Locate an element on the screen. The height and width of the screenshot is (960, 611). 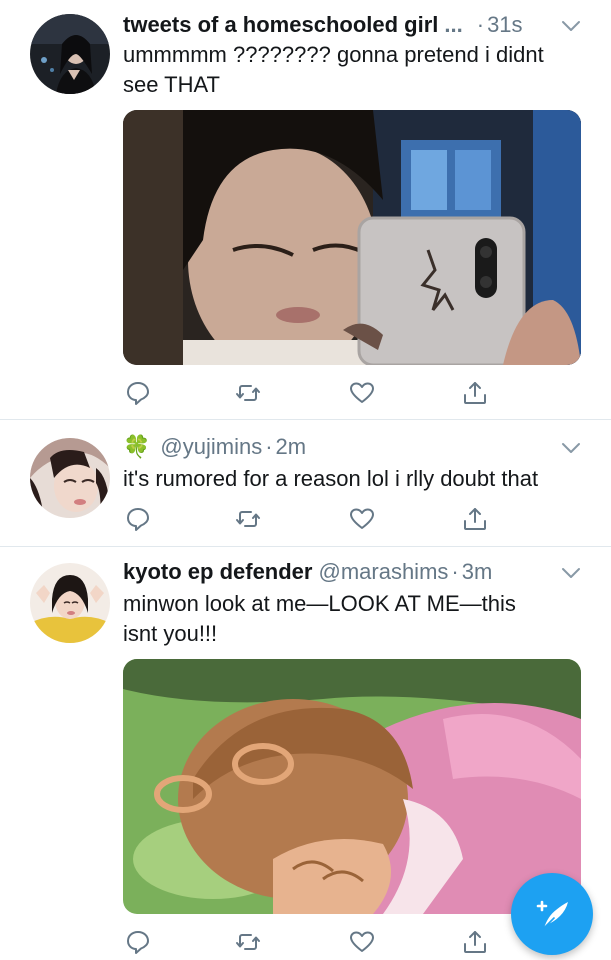
display-name: kyoto ep defender is located at coordinates (217, 572).